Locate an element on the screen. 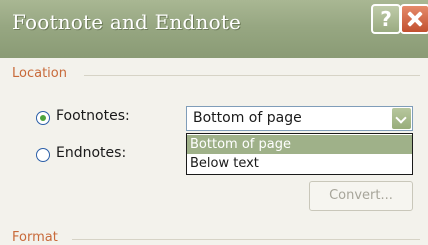  help-button: ? is located at coordinates (386, 19).